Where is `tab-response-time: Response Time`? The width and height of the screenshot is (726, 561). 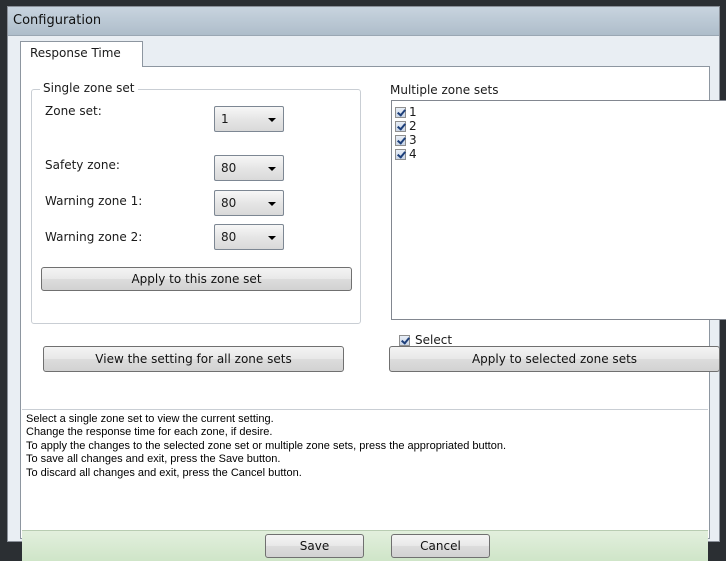
tab-response-time: Response Time is located at coordinates (81, 54).